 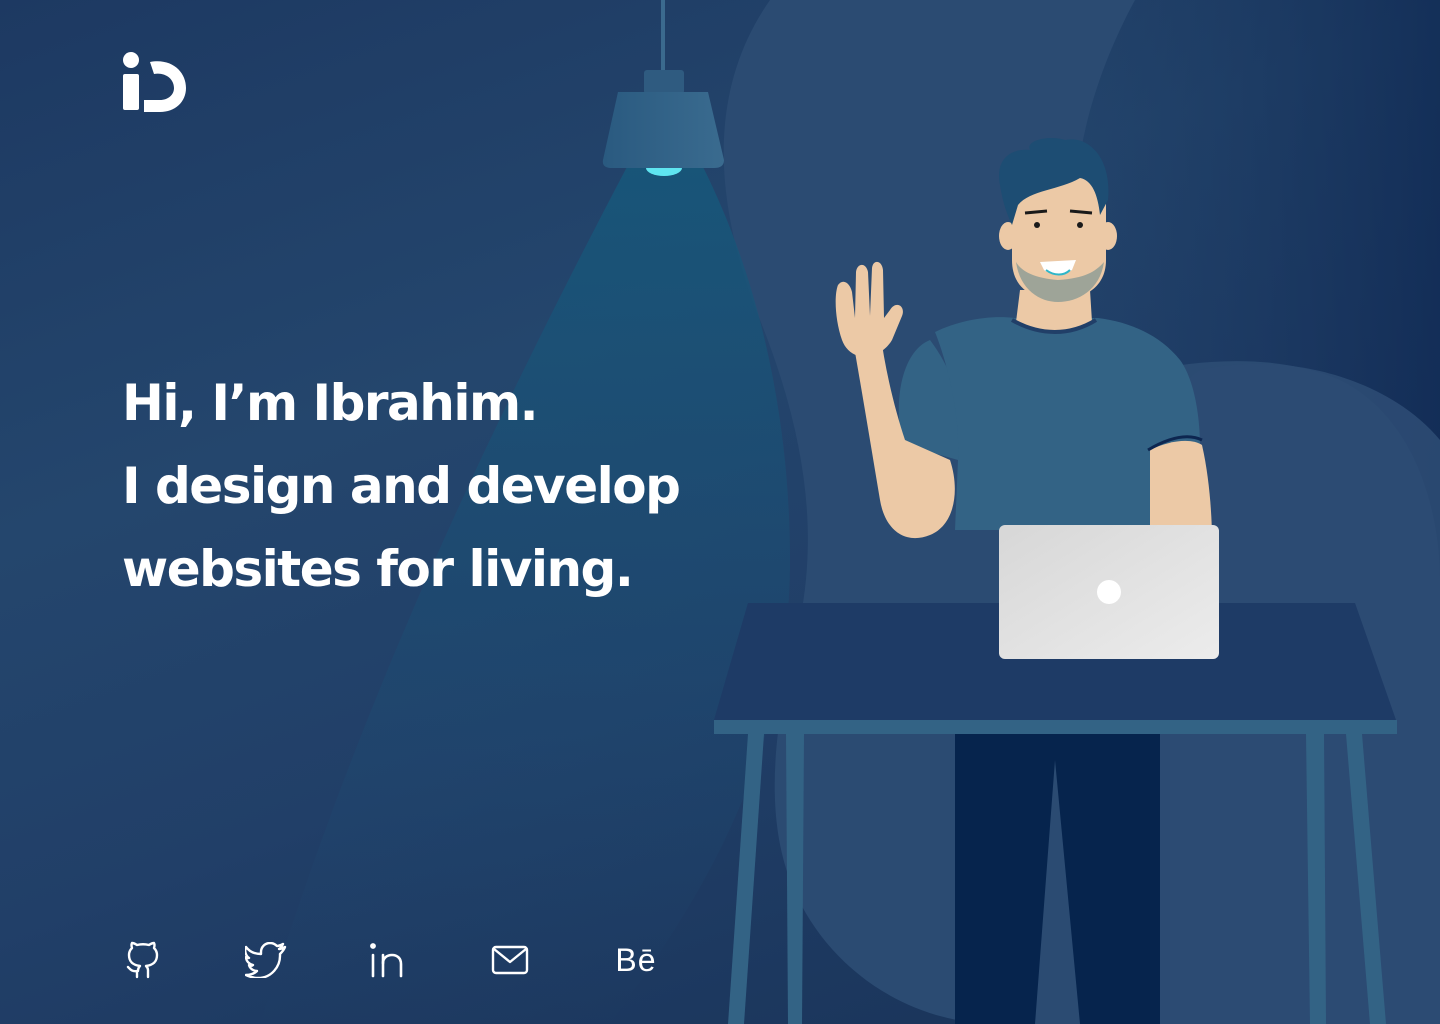 I want to click on hero-line-1: Hi, I’m Ibrahim., so click(x=330, y=403).